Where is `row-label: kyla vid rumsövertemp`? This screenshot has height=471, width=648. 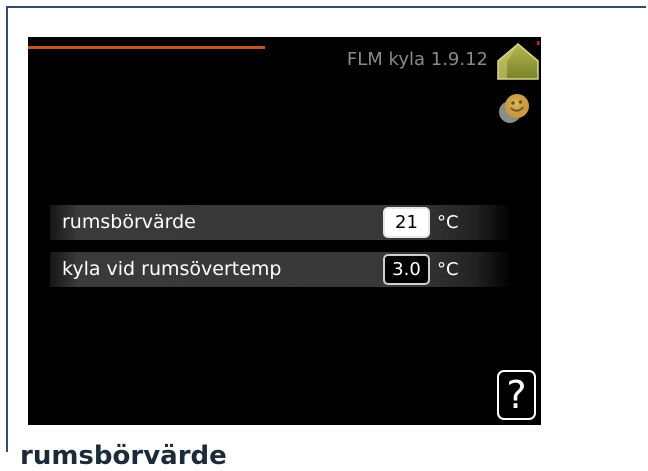
row-label: kyla vid rumsövertemp is located at coordinates (172, 269).